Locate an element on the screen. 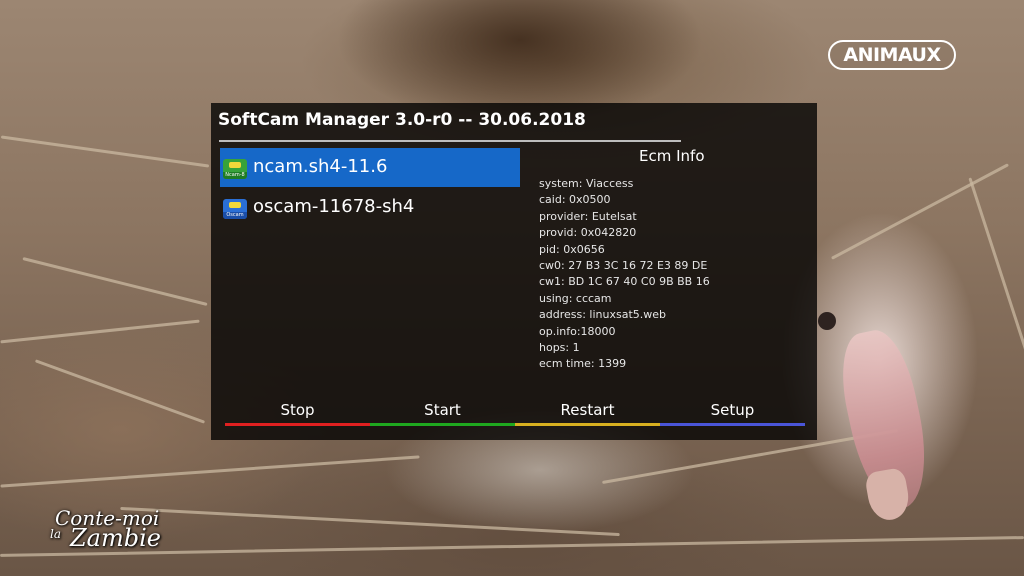 The image size is (1024, 576). softcam-item-label: oscam-11678-sh4 is located at coordinates (334, 206).